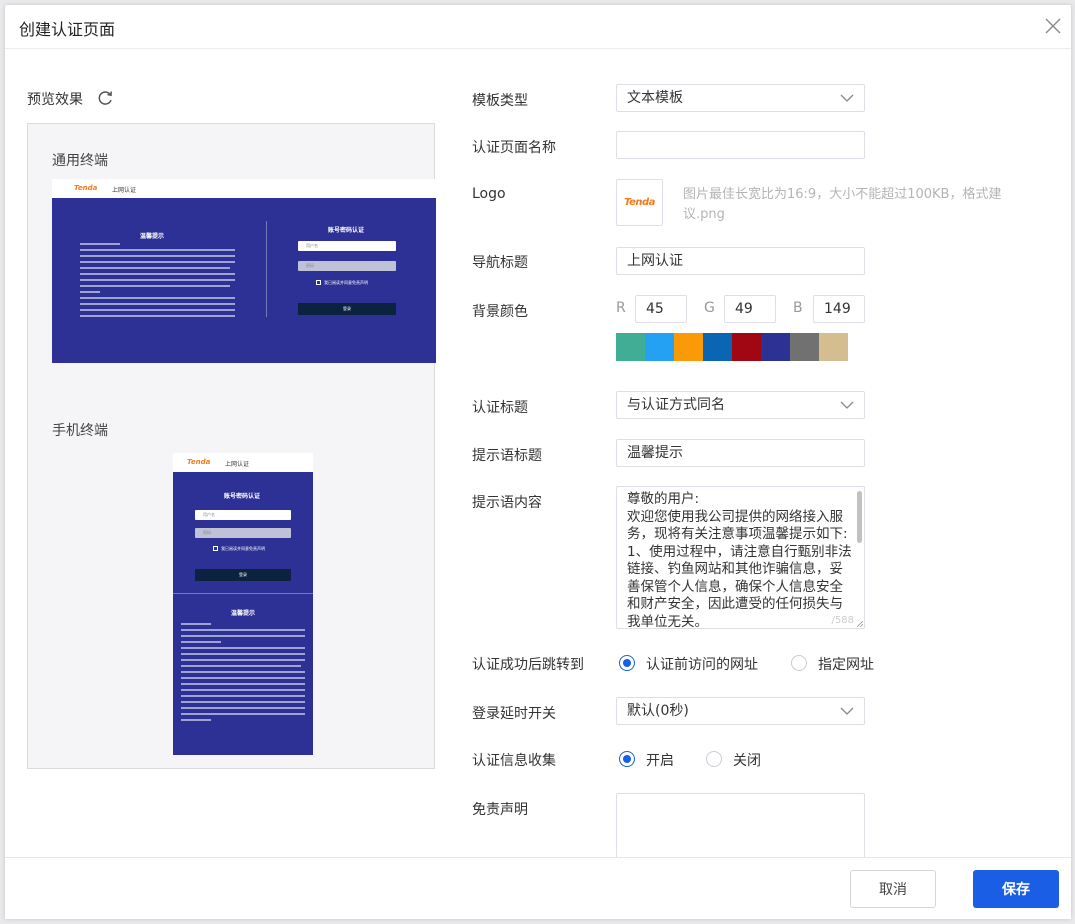 This screenshot has width=1075, height=924. What do you see at coordinates (799, 663) in the screenshot?
I see `redirect-option2-radio` at bounding box center [799, 663].